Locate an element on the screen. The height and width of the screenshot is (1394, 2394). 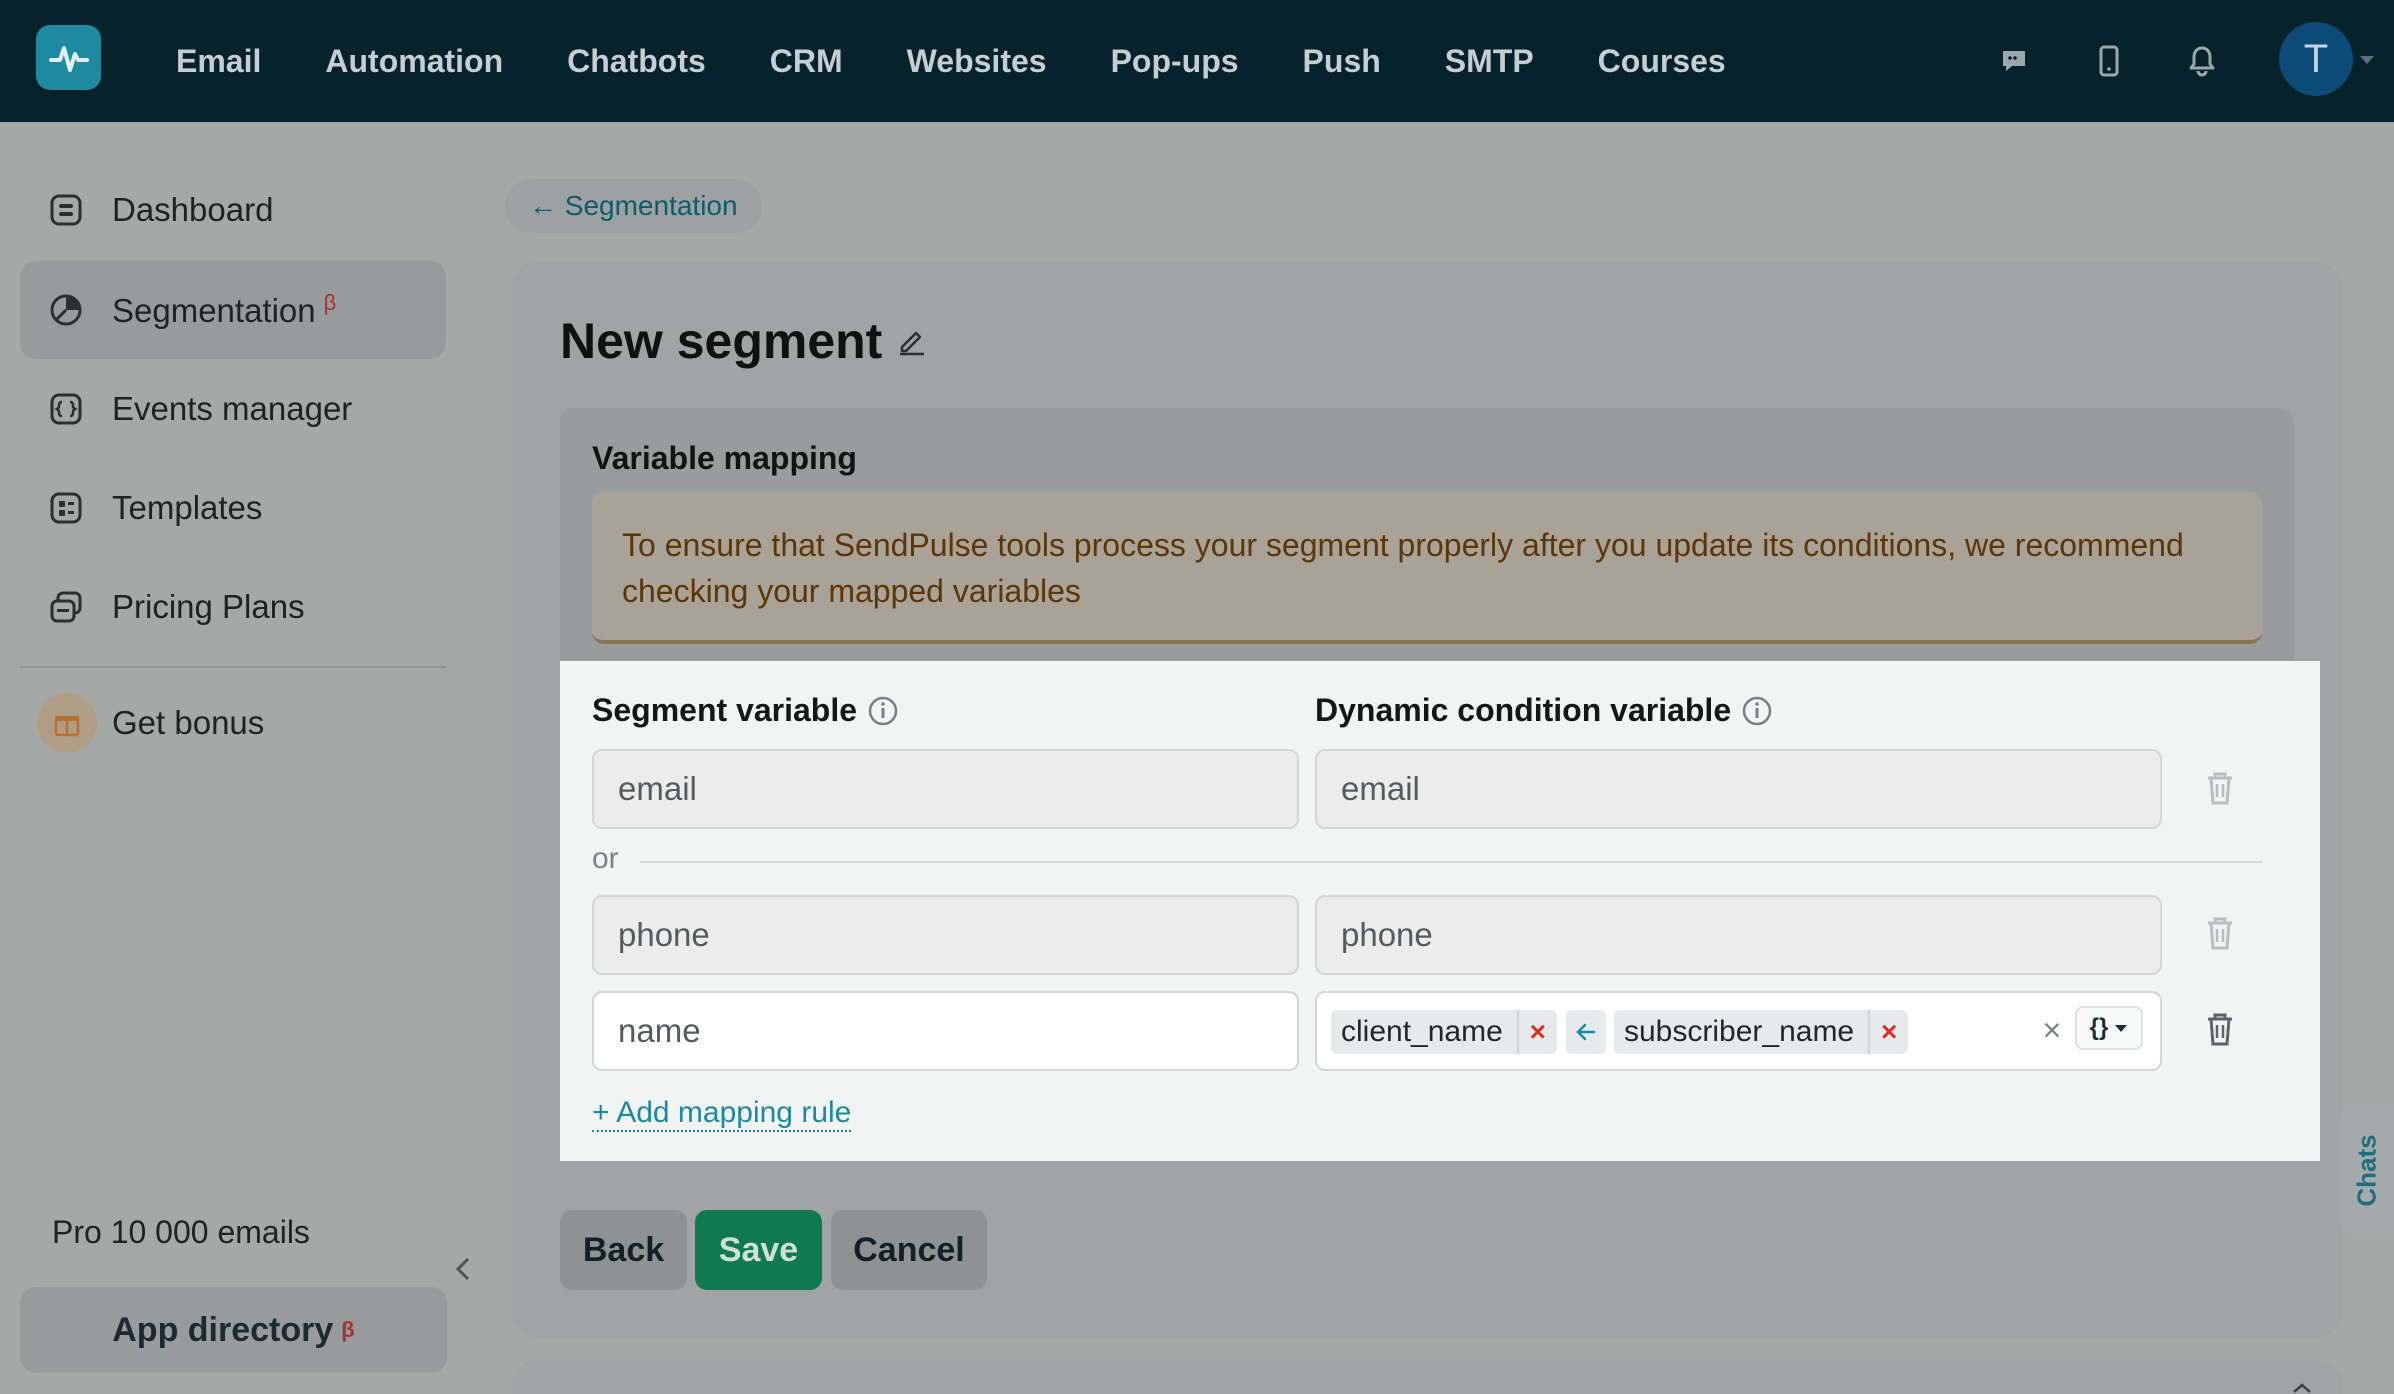
segment-variable-phone-field: phone is located at coordinates (945, 935).